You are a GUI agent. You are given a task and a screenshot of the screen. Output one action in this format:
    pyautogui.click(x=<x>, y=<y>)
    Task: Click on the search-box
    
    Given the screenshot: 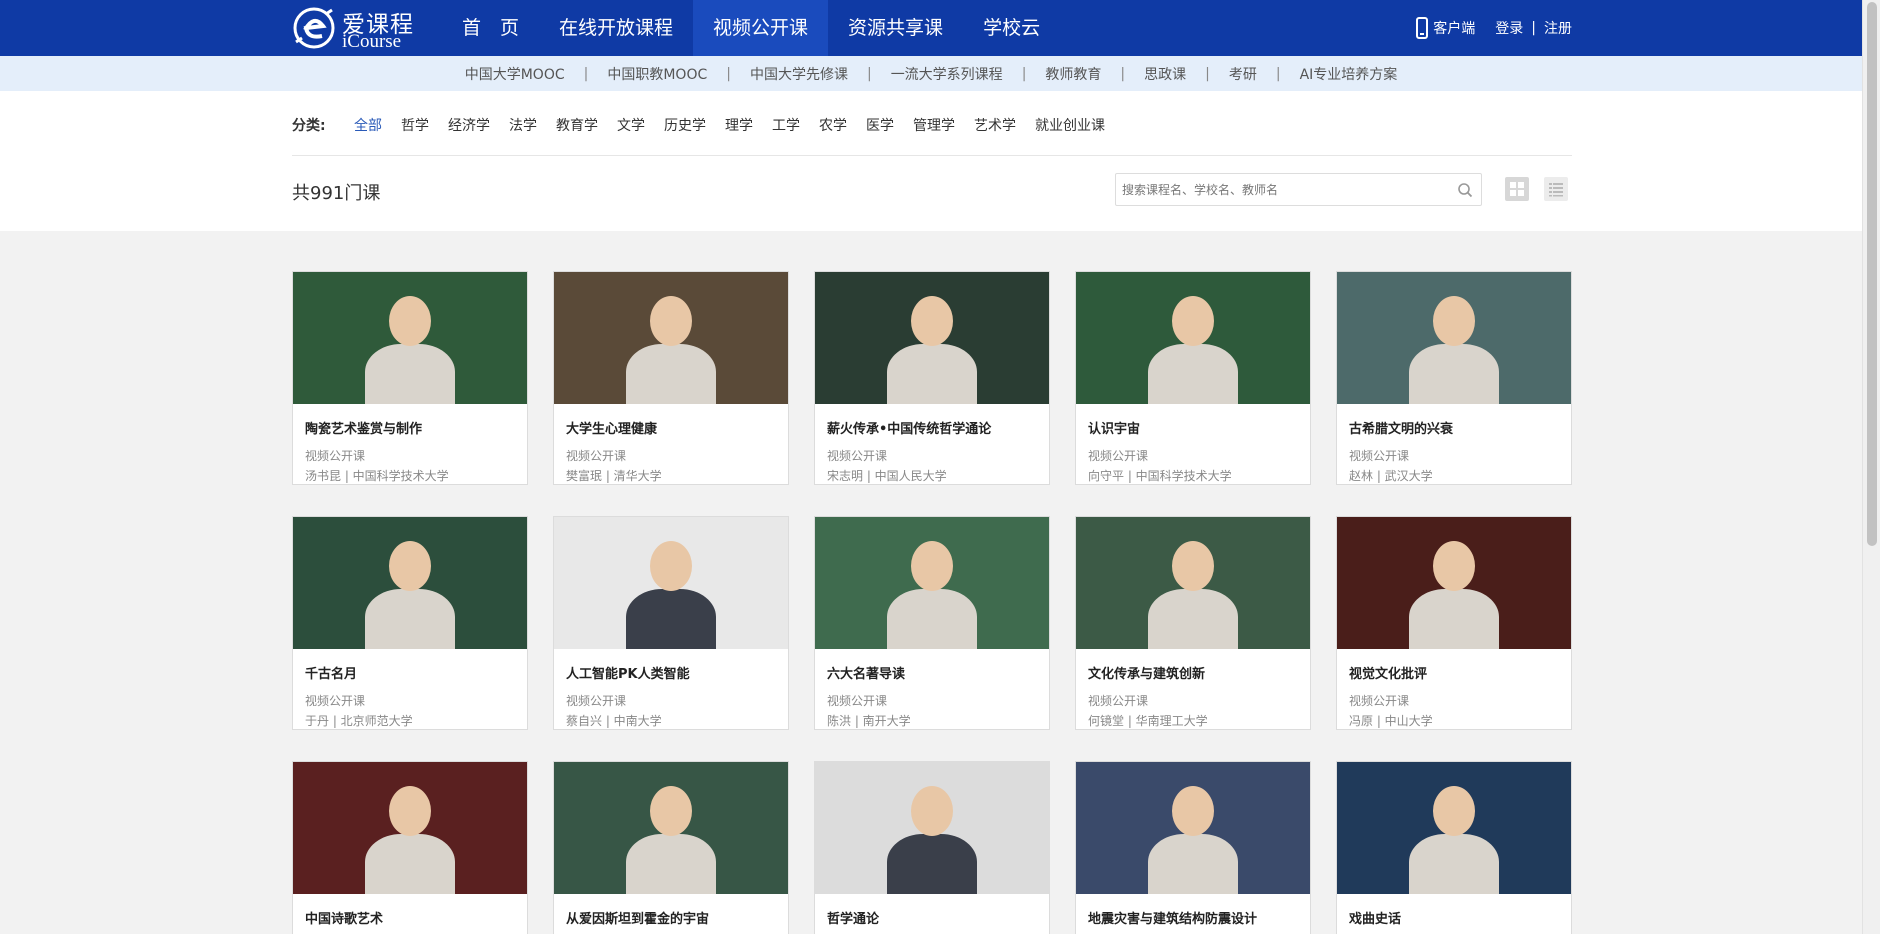 What is the action you would take?
    pyautogui.click(x=1298, y=189)
    